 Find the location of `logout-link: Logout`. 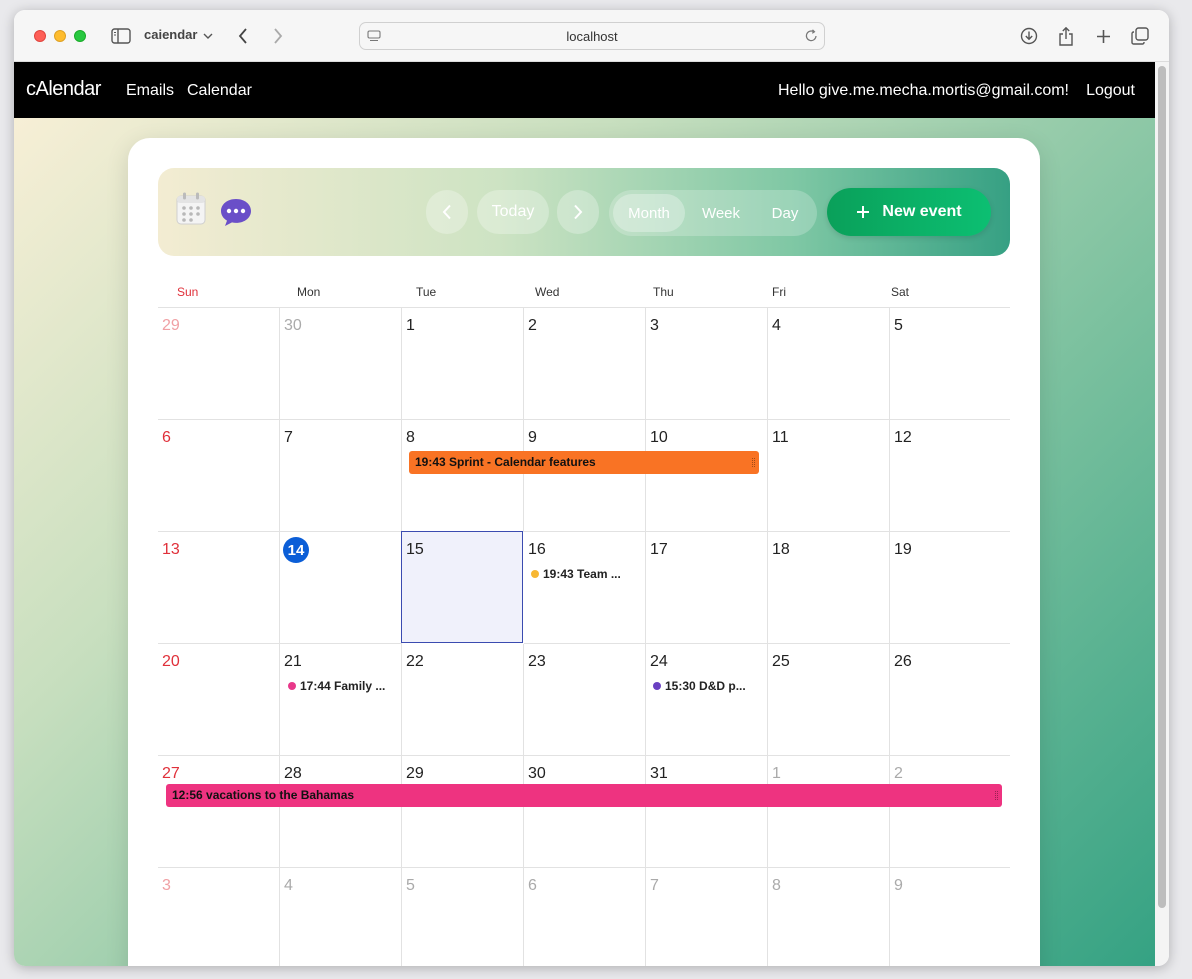

logout-link: Logout is located at coordinates (1110, 91).